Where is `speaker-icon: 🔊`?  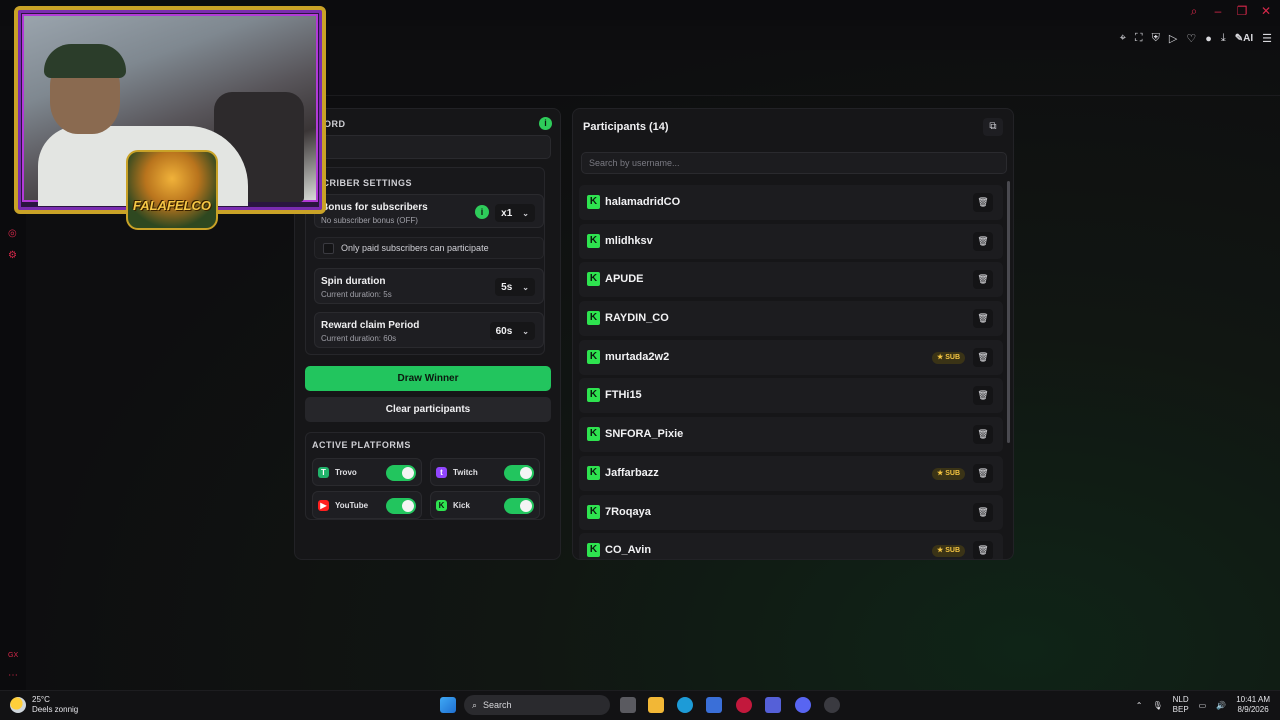
speaker-icon: 🔊 is located at coordinates (1221, 705).